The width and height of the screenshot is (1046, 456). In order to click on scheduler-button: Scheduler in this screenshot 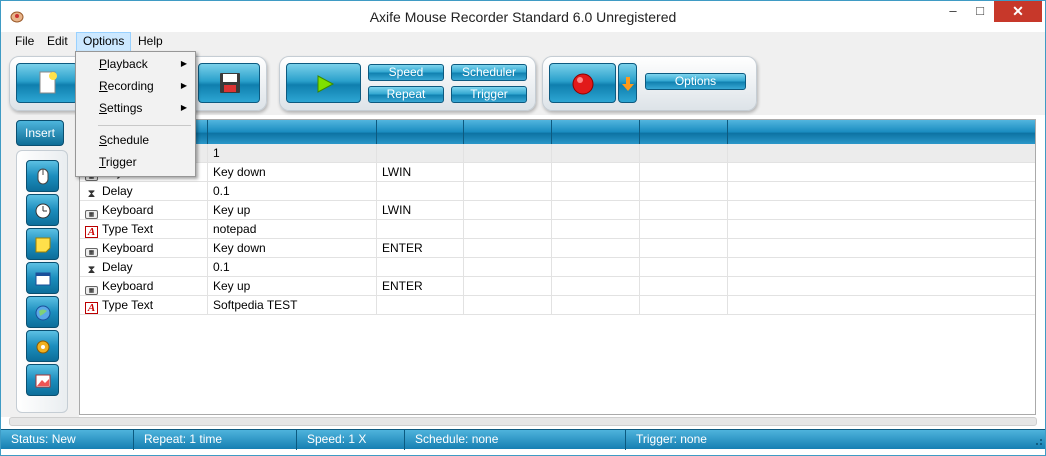, I will do `click(489, 72)`.